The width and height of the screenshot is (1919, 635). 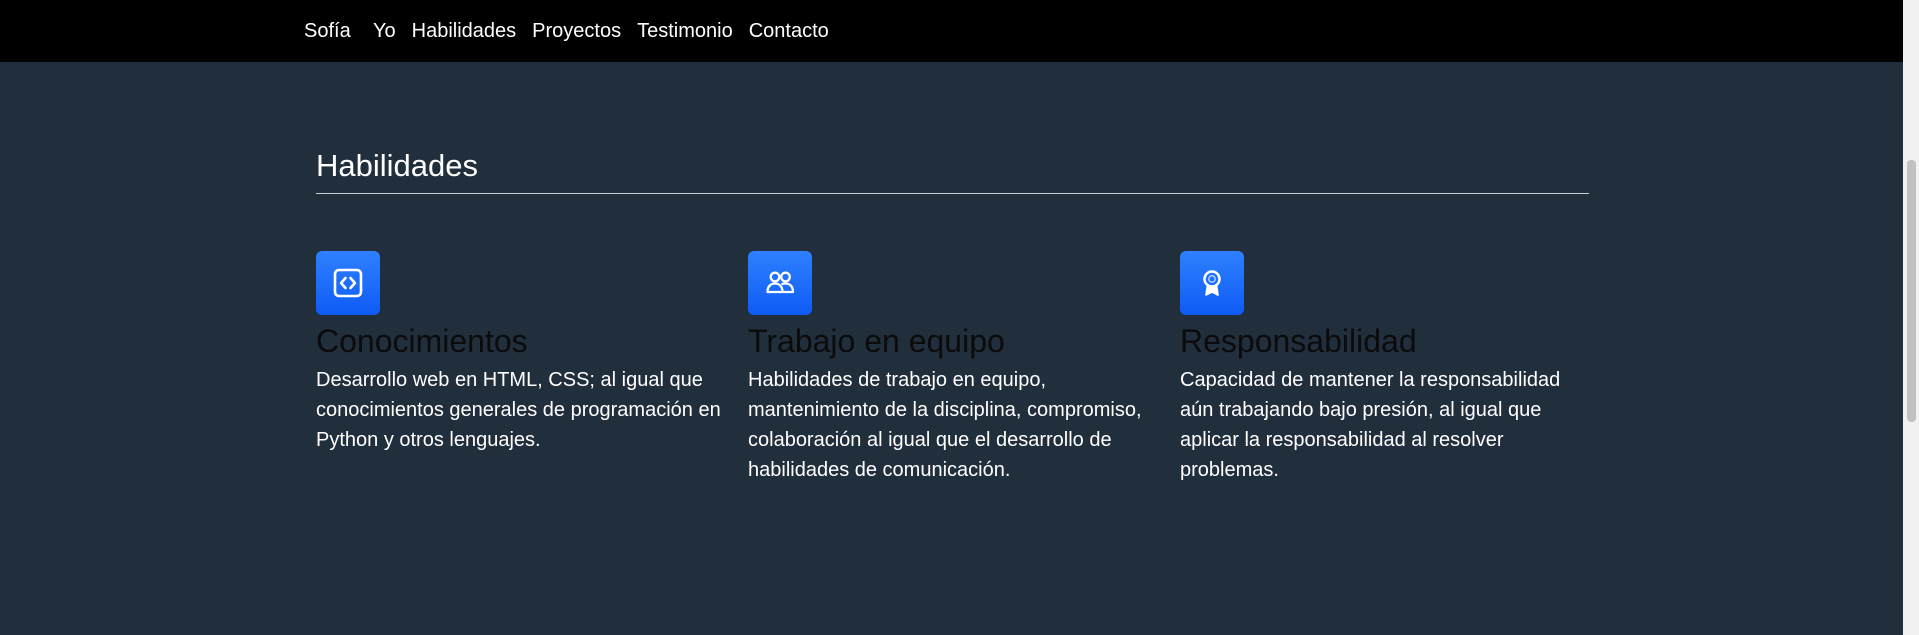 What do you see at coordinates (780, 283) in the screenshot?
I see `people-icon` at bounding box center [780, 283].